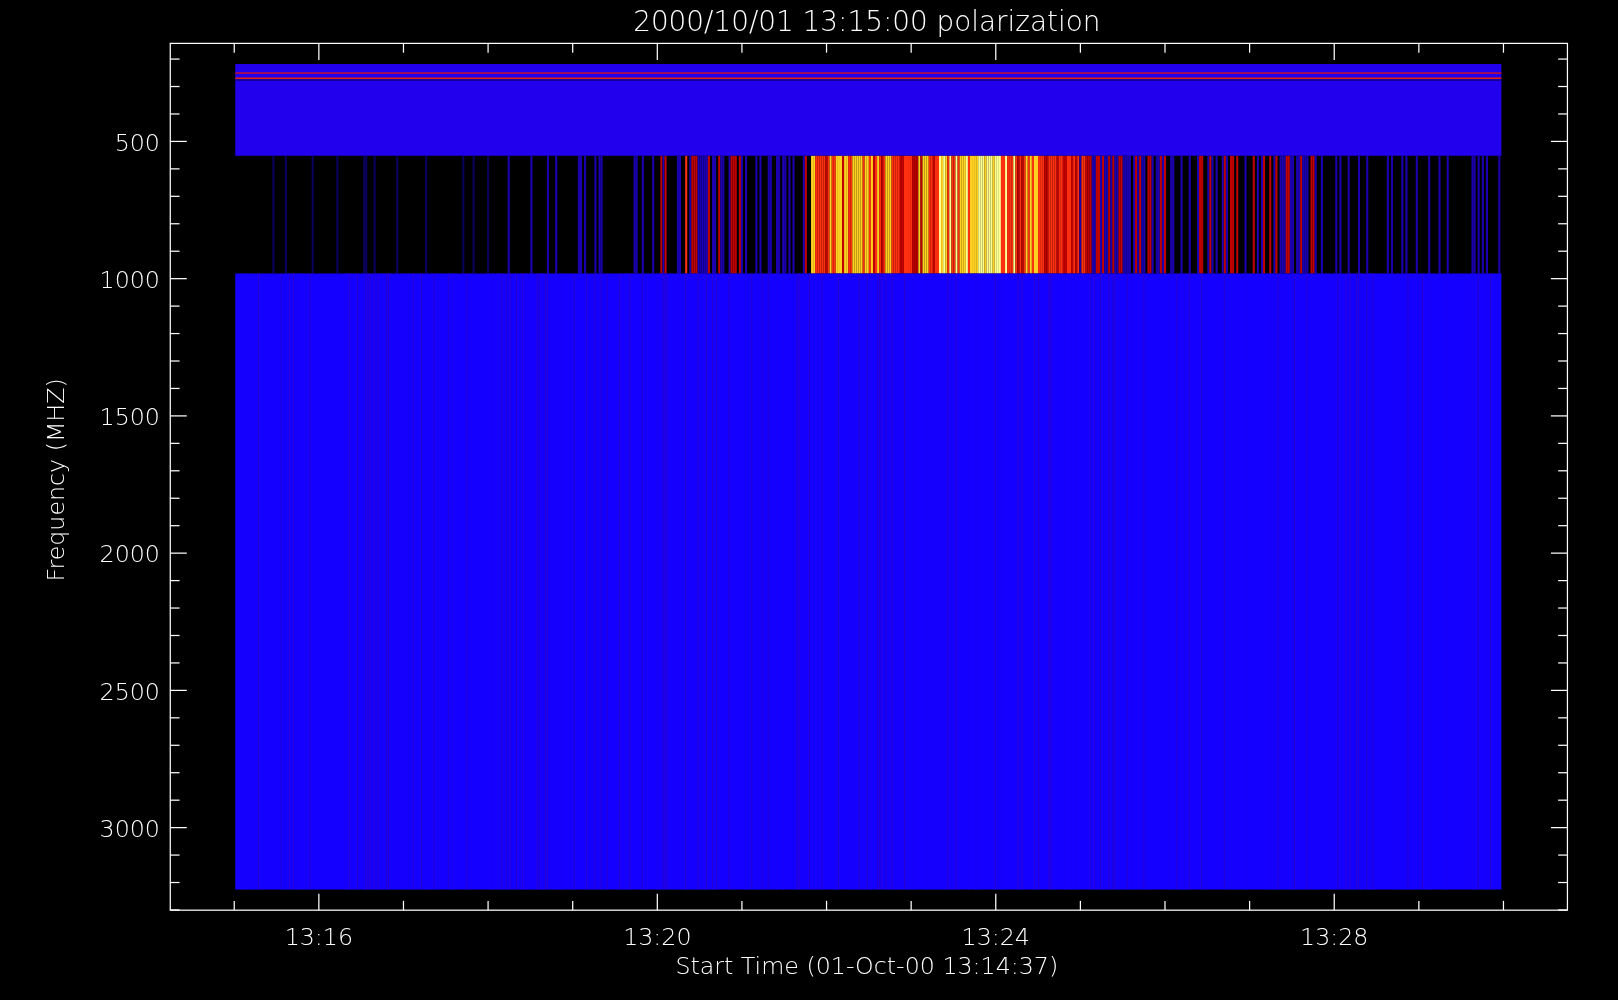 The height and width of the screenshot is (1000, 1618). Describe the element at coordinates (1334, 937) in the screenshot. I see `x-tick-label: 13:28` at that location.